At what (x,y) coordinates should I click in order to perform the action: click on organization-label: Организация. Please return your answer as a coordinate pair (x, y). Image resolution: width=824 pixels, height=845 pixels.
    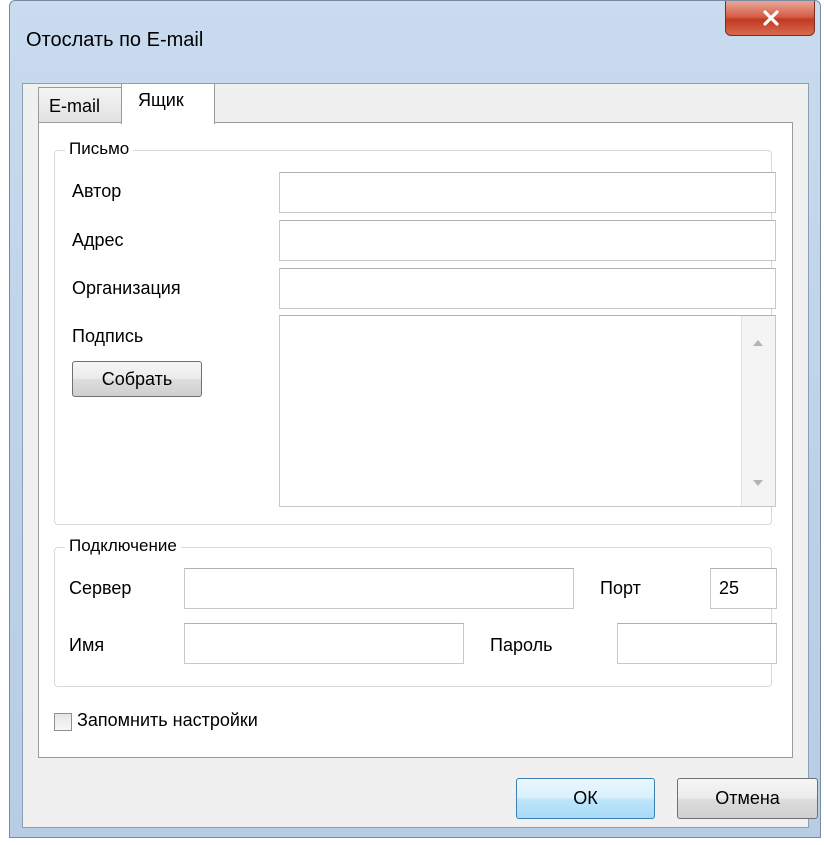
    Looking at the image, I should click on (126, 288).